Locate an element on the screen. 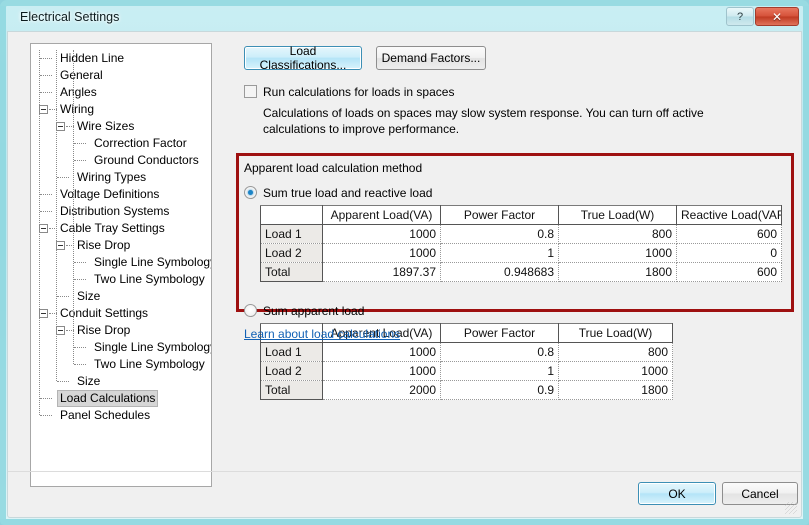  tree-item-label: Load Calculations is located at coordinates (108, 398).